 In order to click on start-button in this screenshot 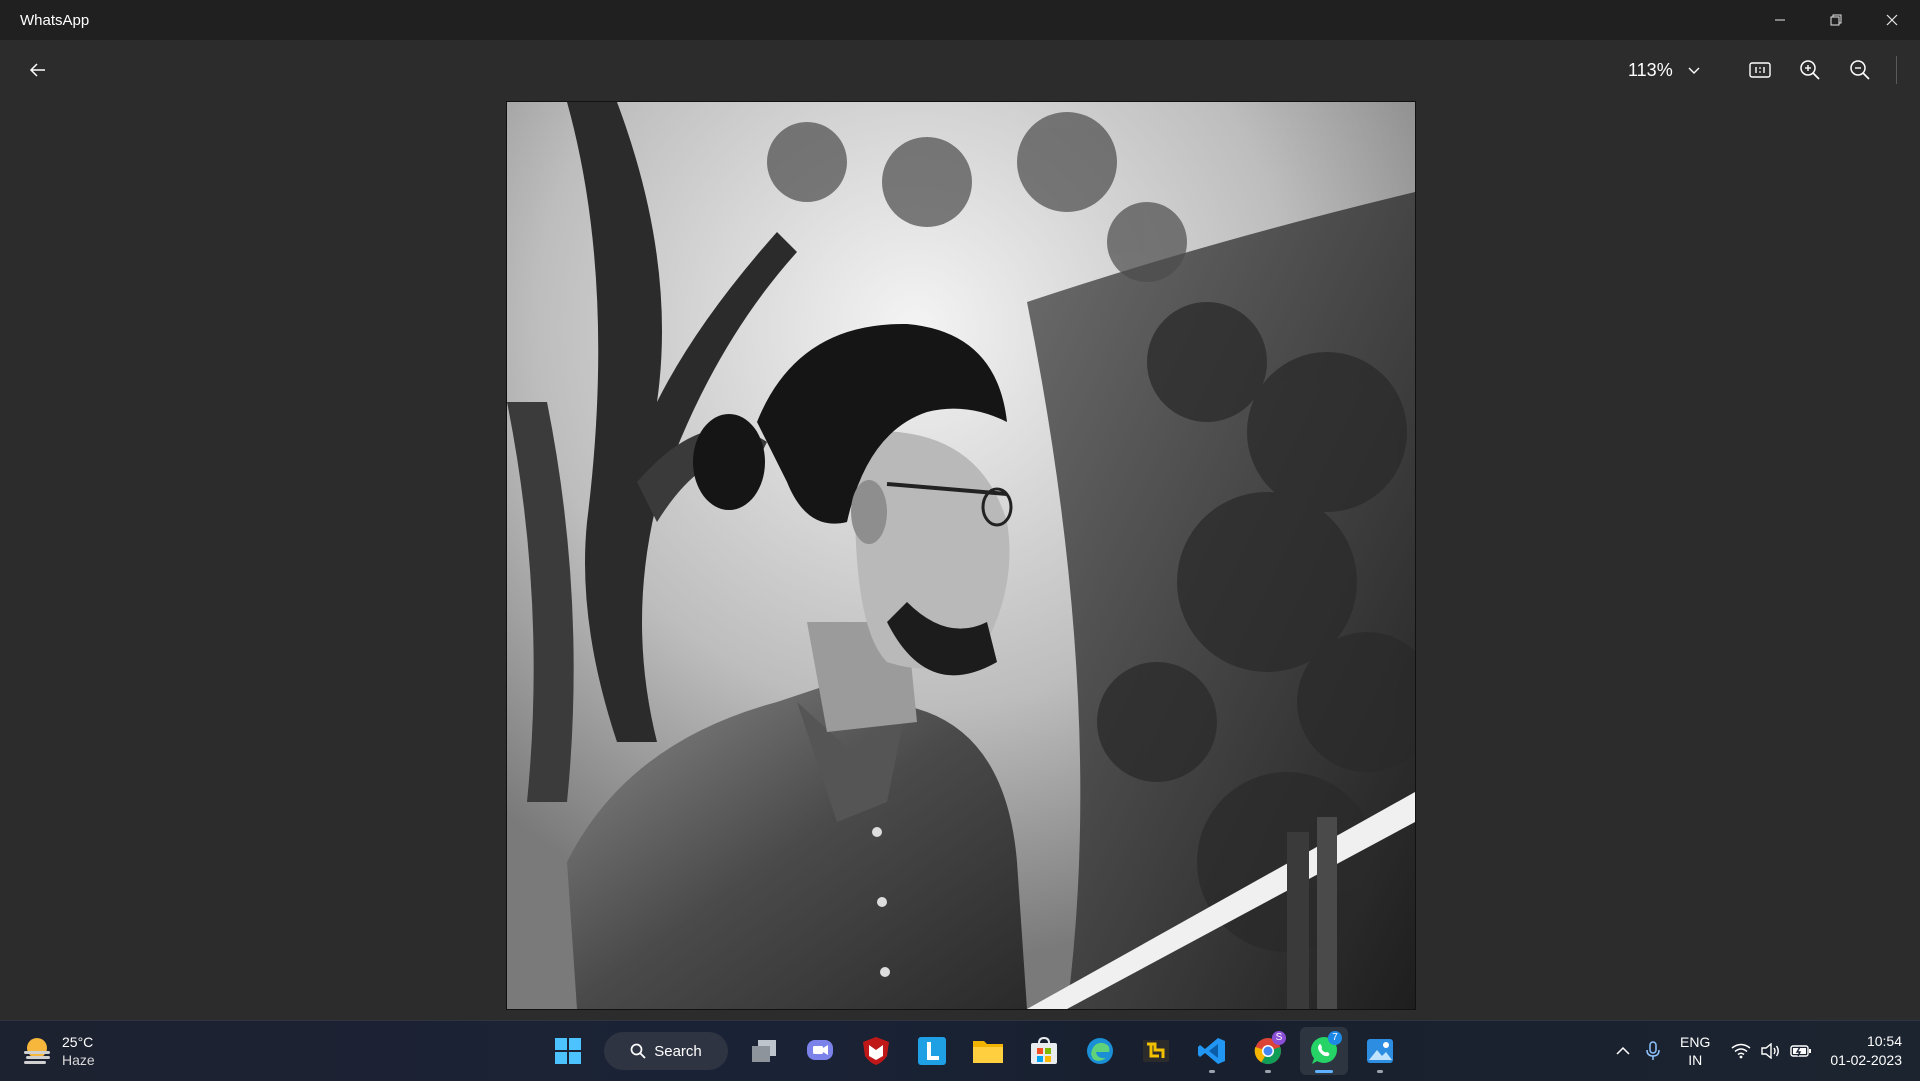, I will do `click(568, 1051)`.